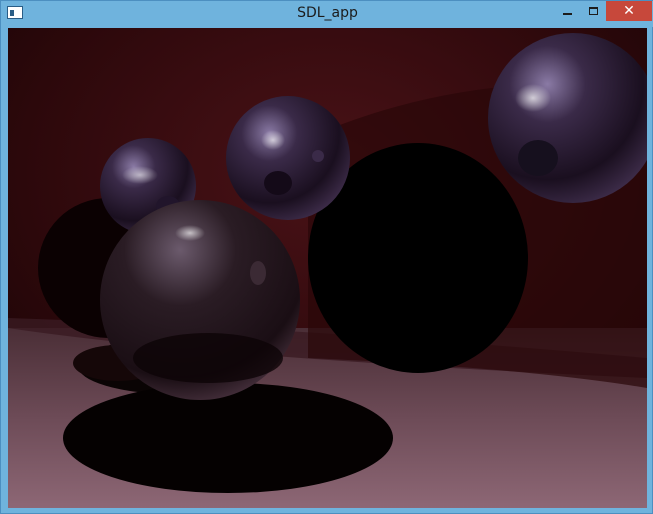  Describe the element at coordinates (567, 14) in the screenshot. I see `minimize-icon` at that location.